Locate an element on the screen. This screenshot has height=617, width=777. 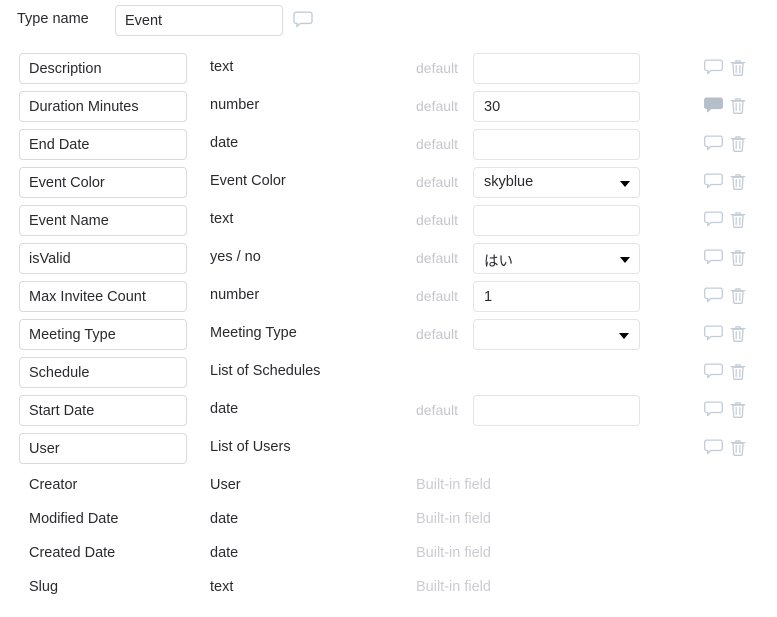
type-name-row: Type name is located at coordinates (388, 21).